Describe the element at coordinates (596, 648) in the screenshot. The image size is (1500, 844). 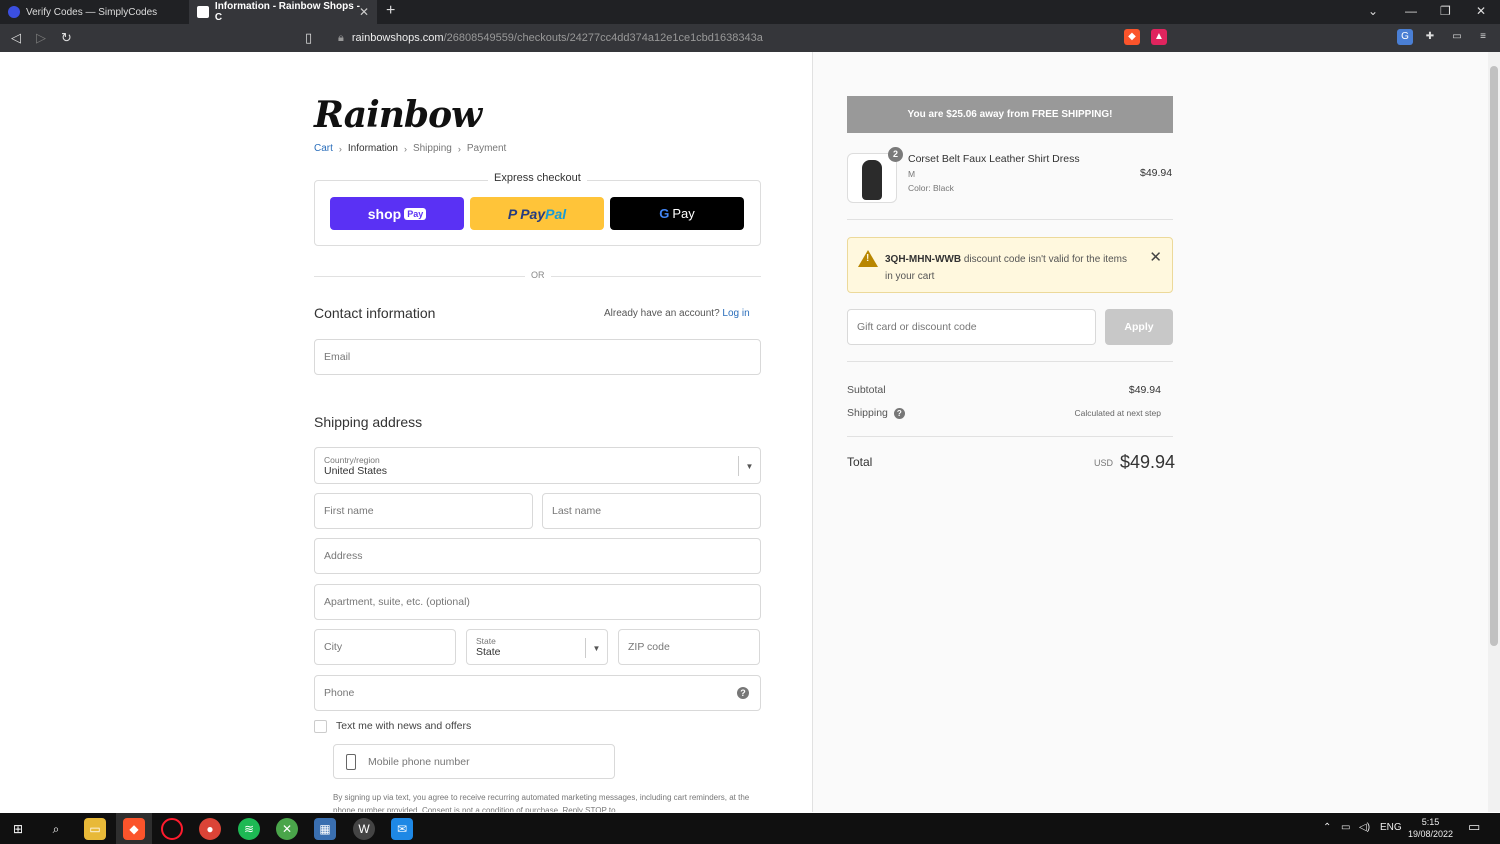
I see `chevron-down-icon: ▼` at that location.